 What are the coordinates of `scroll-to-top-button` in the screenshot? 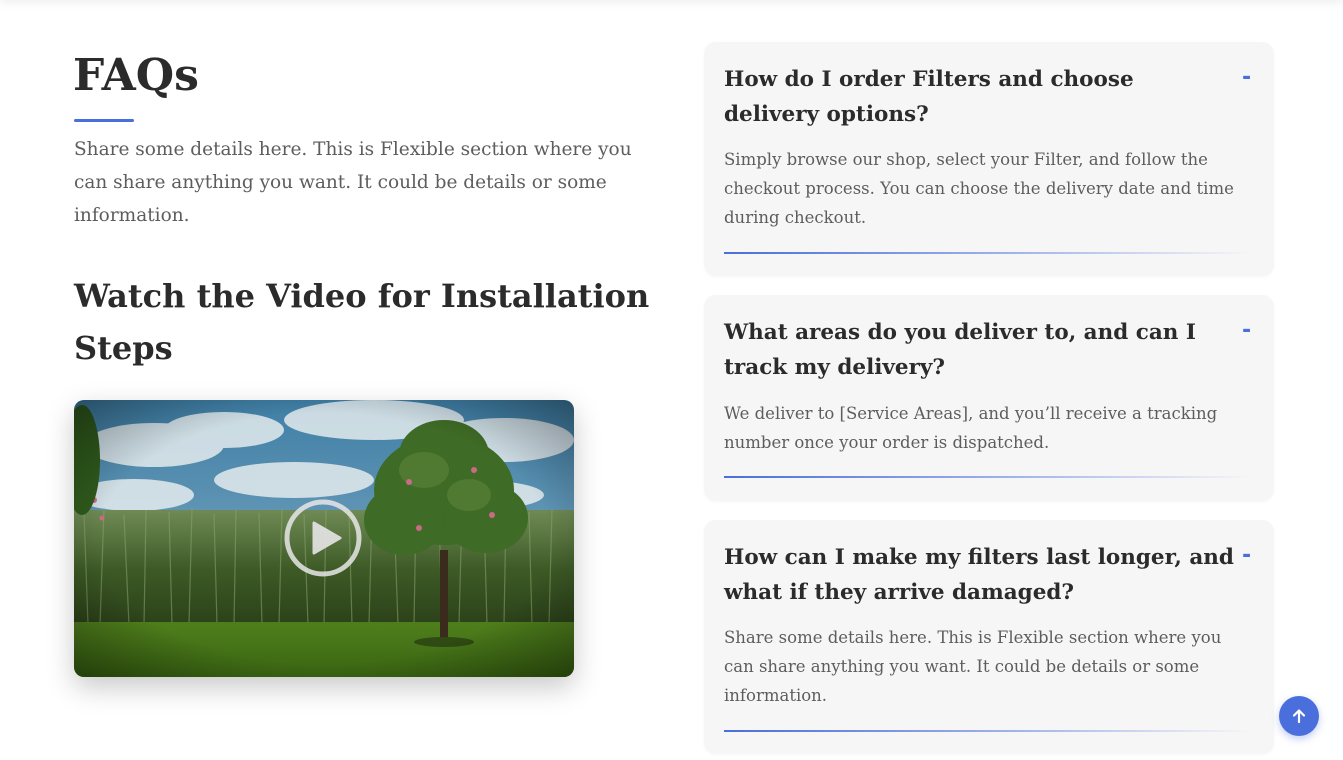 It's located at (1299, 716).